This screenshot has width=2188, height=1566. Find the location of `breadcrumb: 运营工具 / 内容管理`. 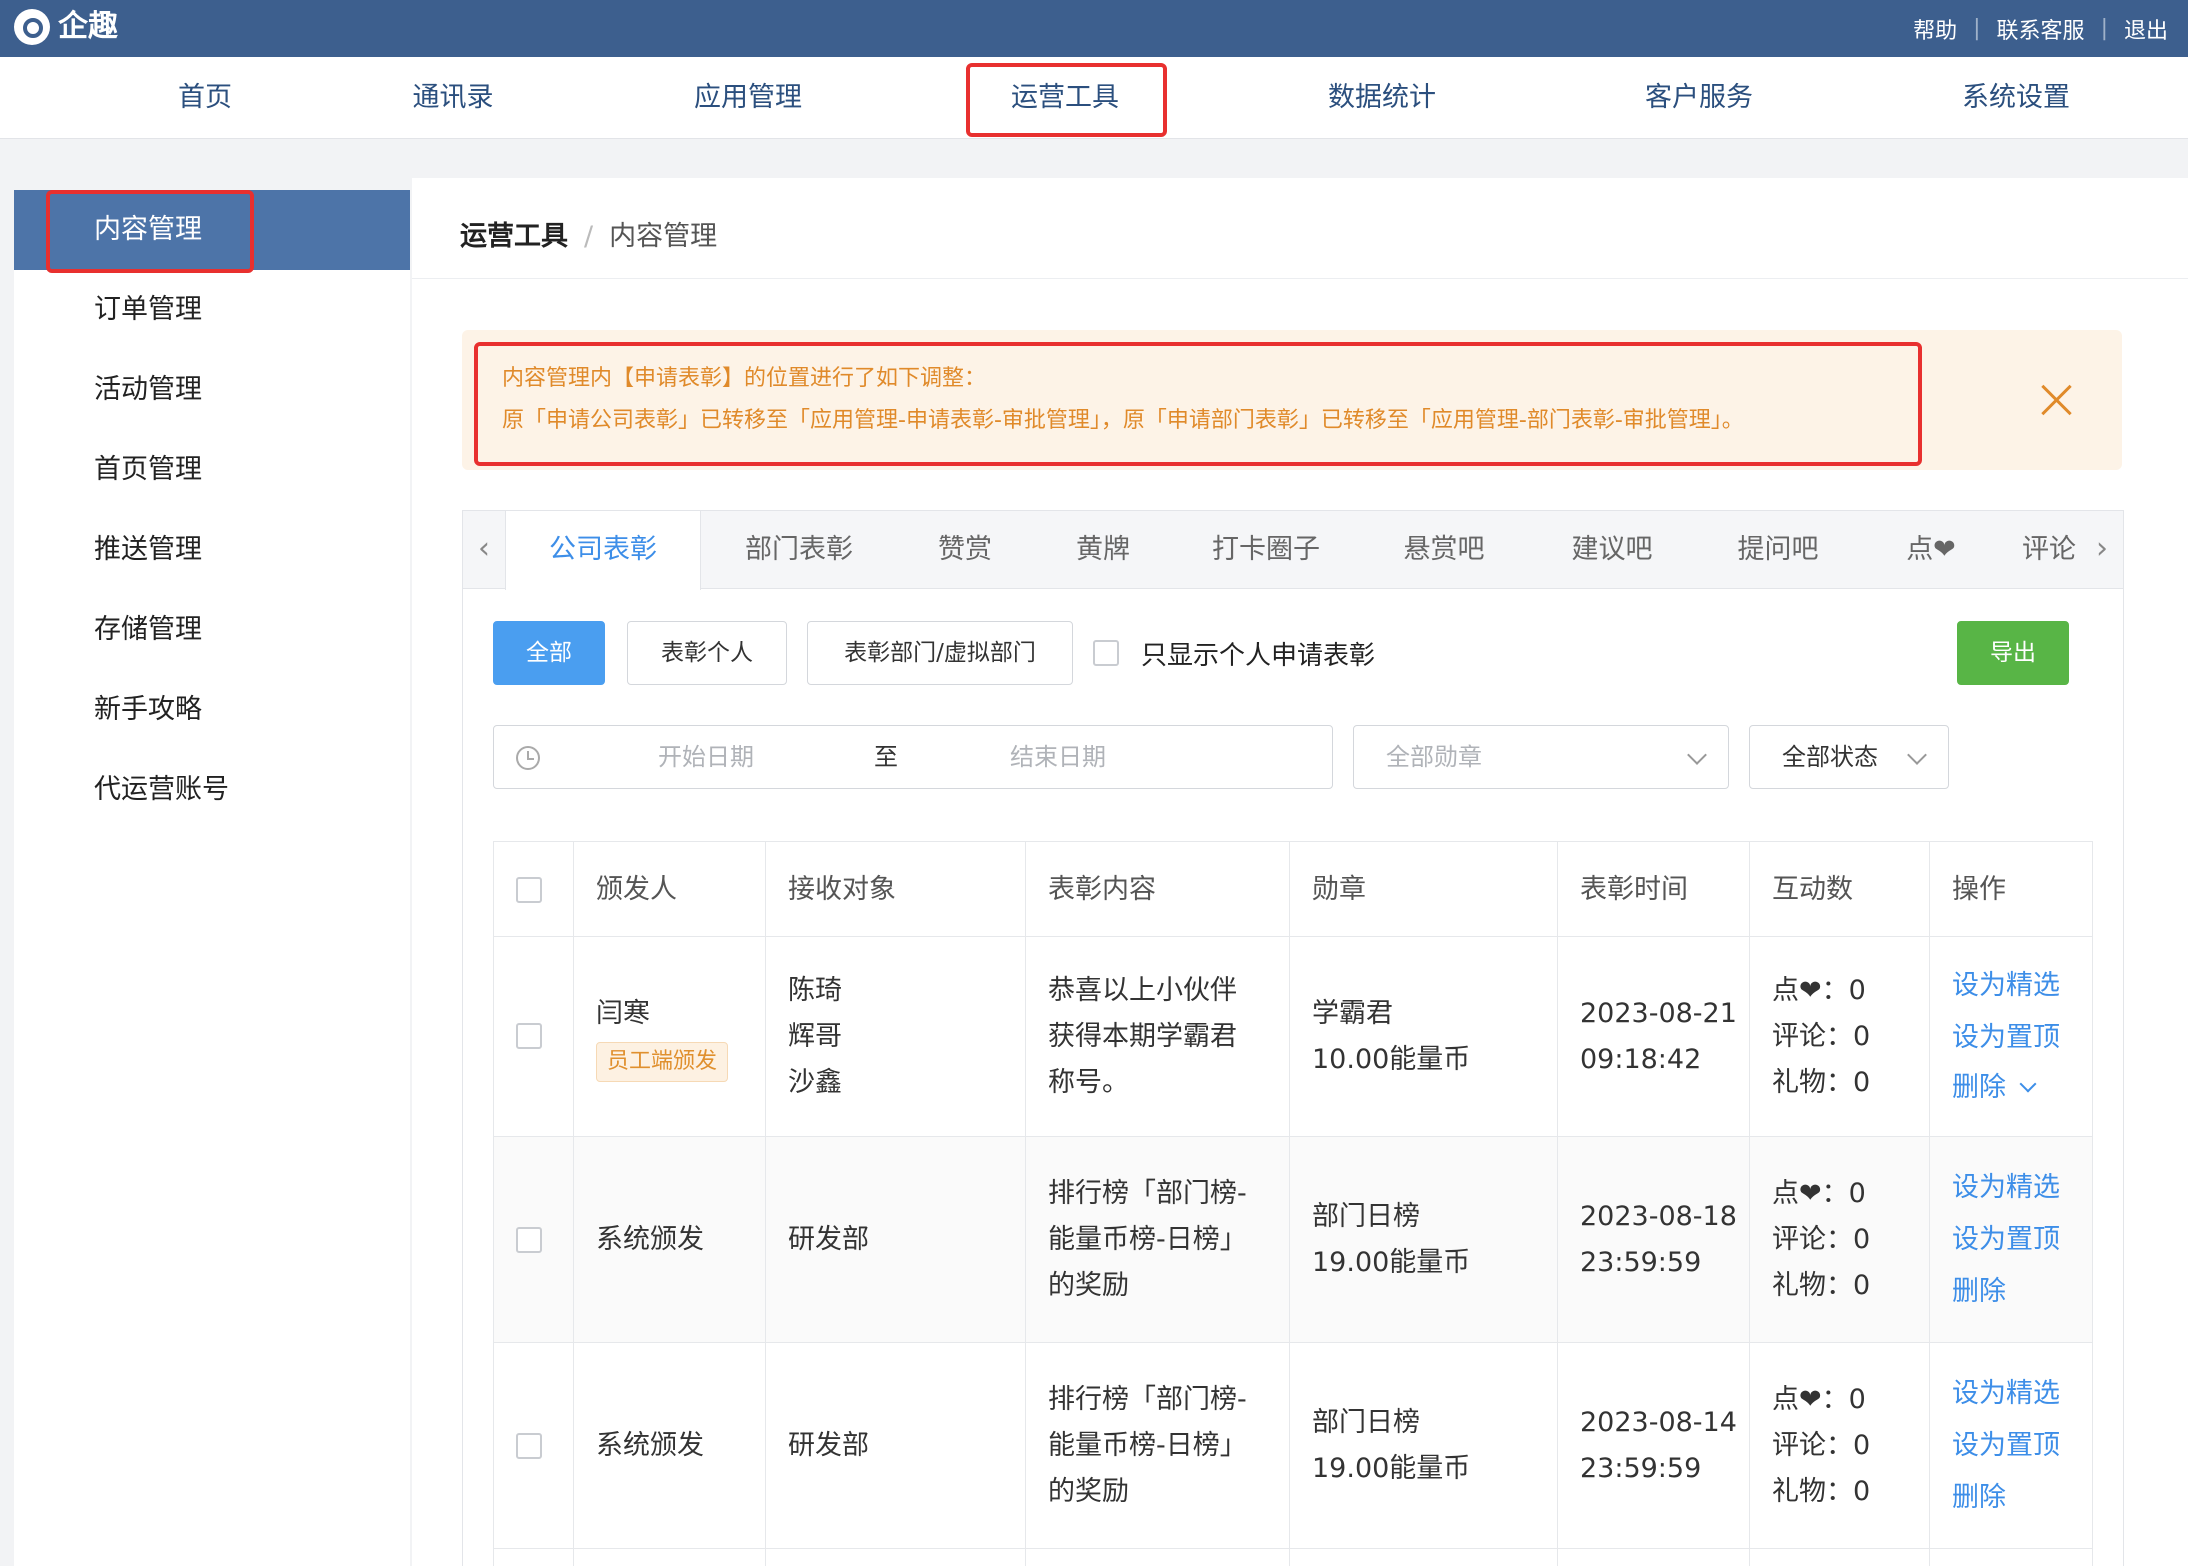

breadcrumb: 运营工具 / 内容管理 is located at coordinates (588, 233).